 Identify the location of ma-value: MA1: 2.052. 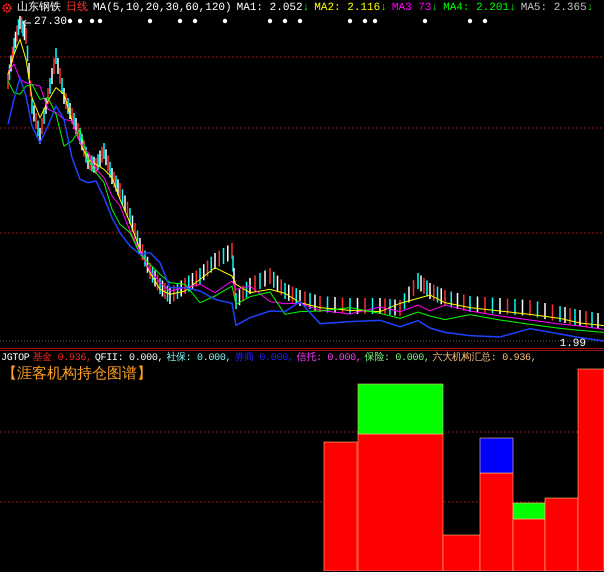
(269, 8).